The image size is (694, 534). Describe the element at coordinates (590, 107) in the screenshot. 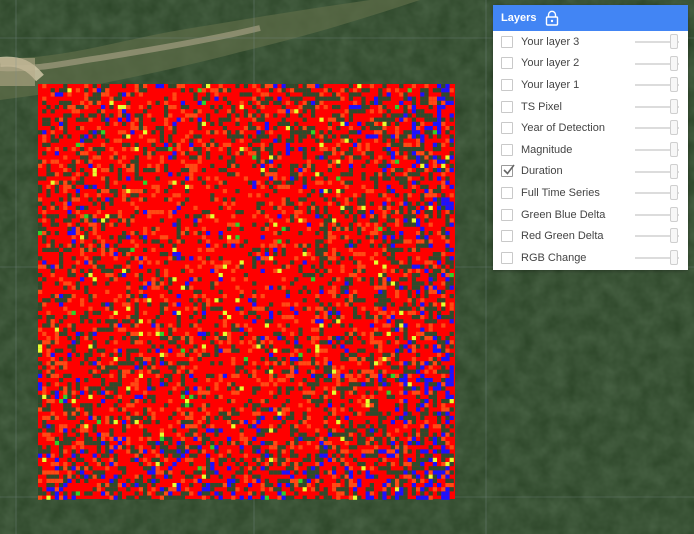

I see `layer-row: TS Pixel` at that location.